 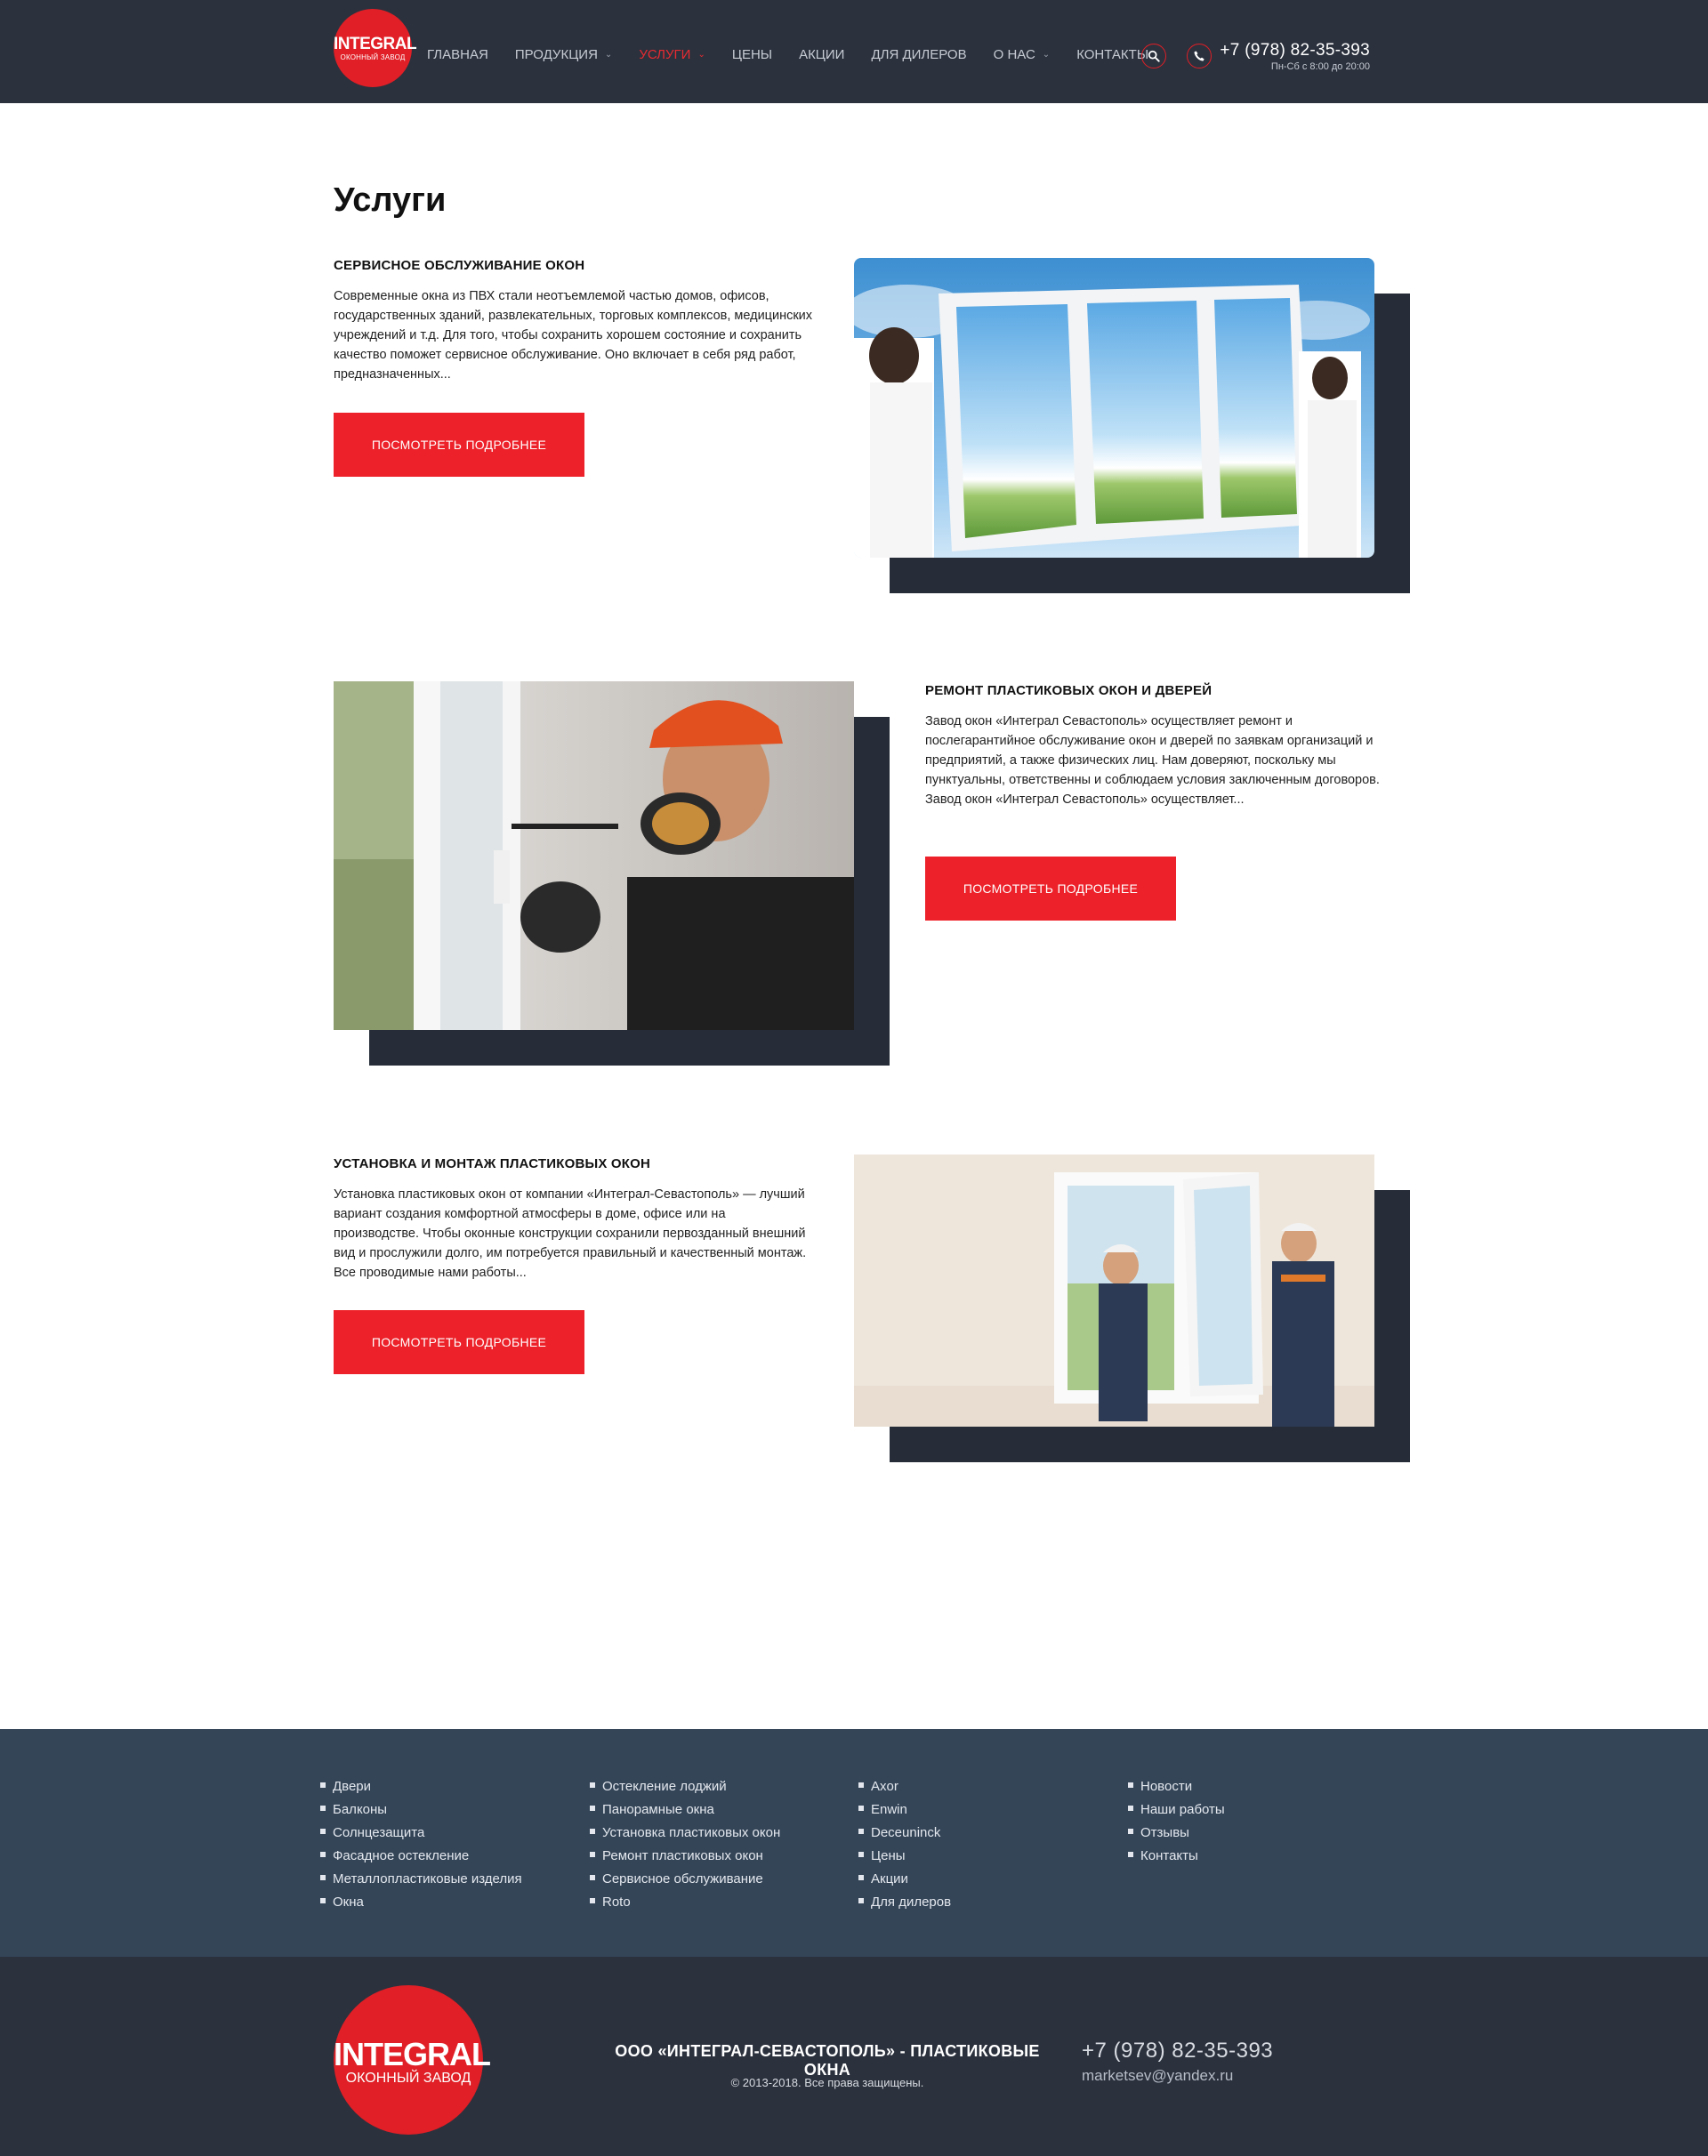 I want to click on nav-item-services: УСЛУГИ ⌄, so click(x=672, y=55).